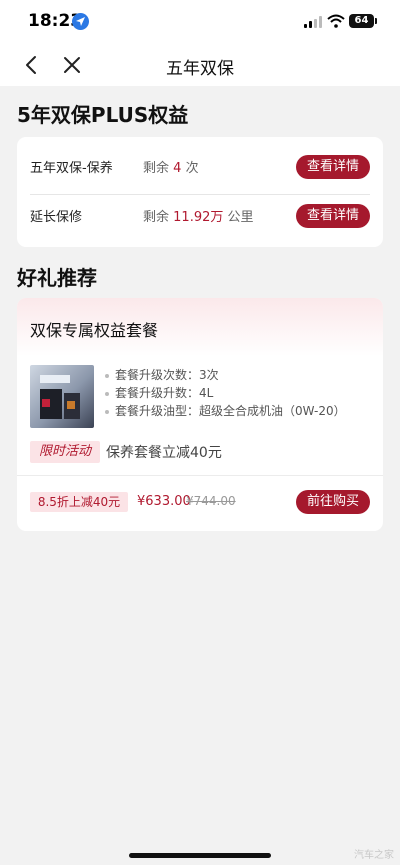 The width and height of the screenshot is (400, 865). I want to click on remain-unit: 公里, so click(240, 217).